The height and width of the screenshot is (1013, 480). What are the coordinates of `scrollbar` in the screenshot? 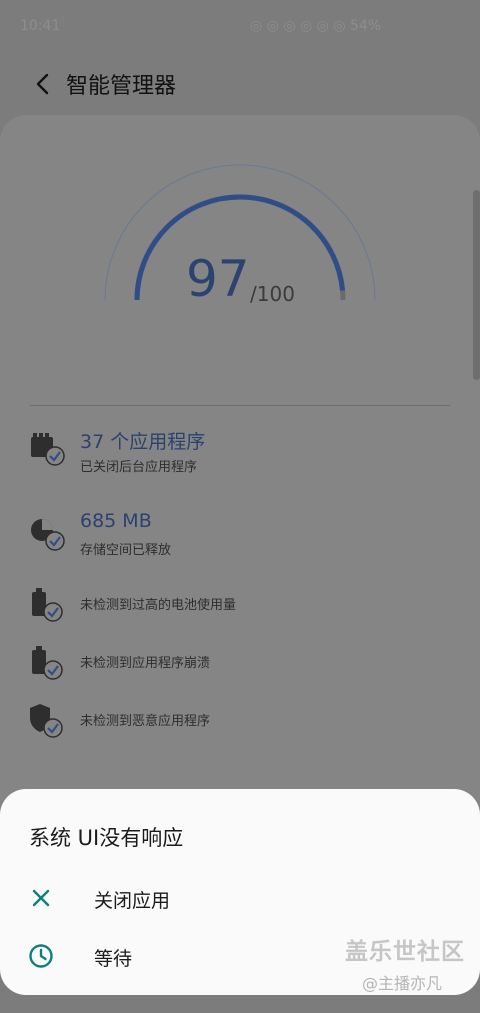 It's located at (476, 285).